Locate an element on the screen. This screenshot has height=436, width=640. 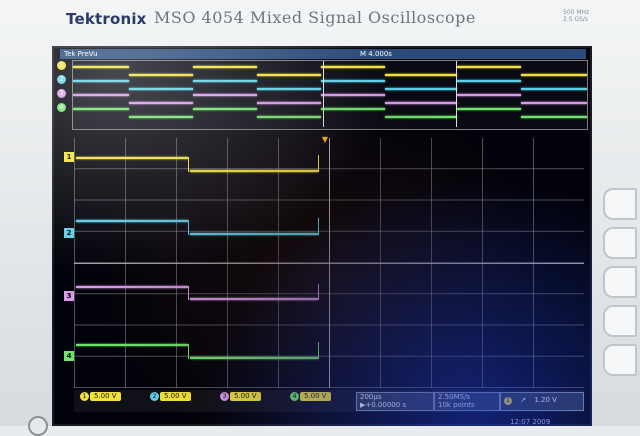
ch3-badge: 3 is located at coordinates (224, 396).